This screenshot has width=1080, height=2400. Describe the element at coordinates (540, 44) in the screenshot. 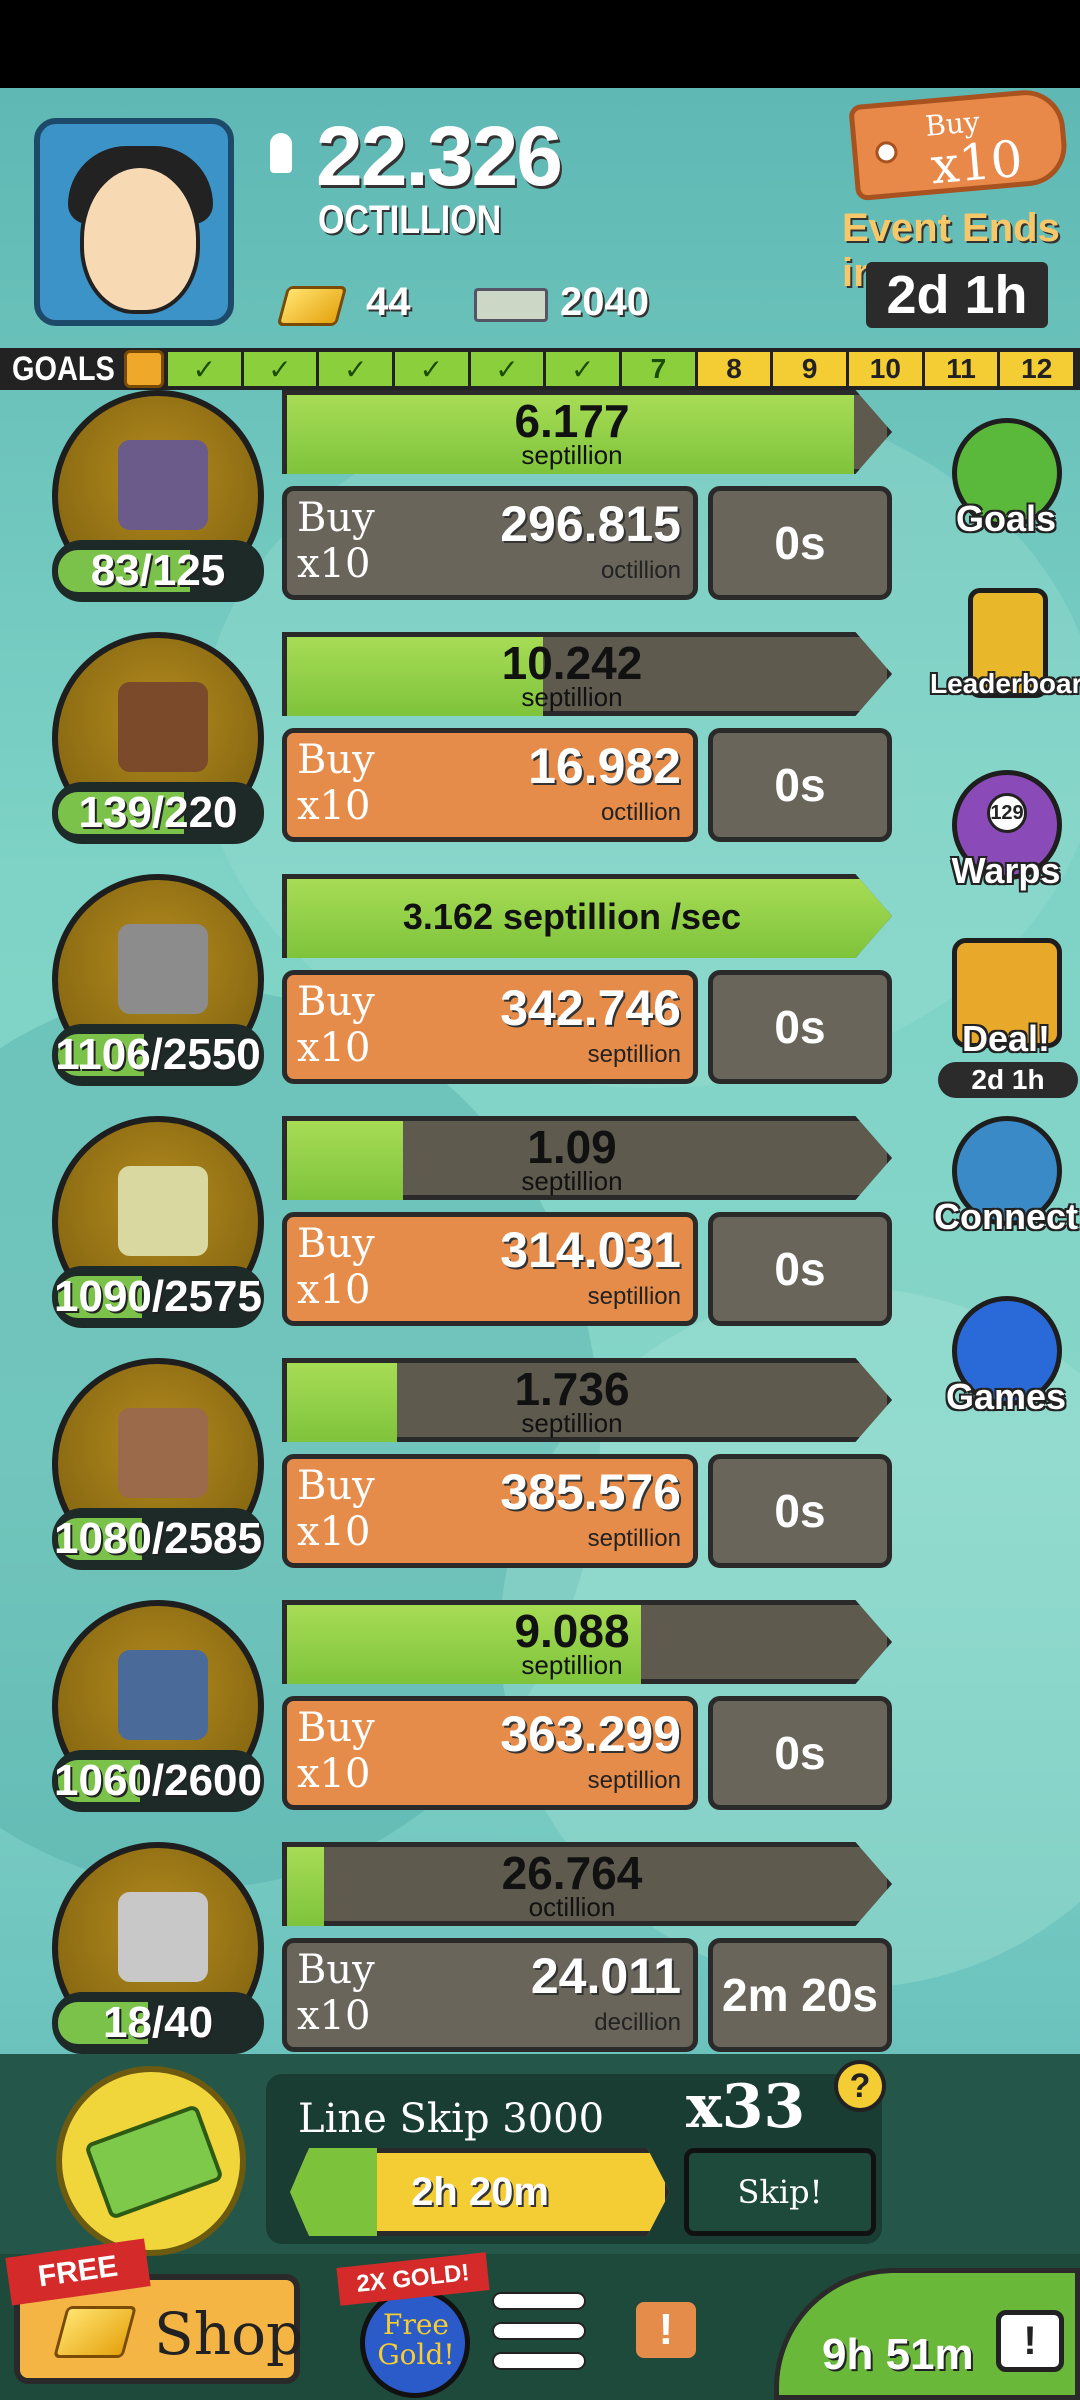

I see `status-bar` at that location.